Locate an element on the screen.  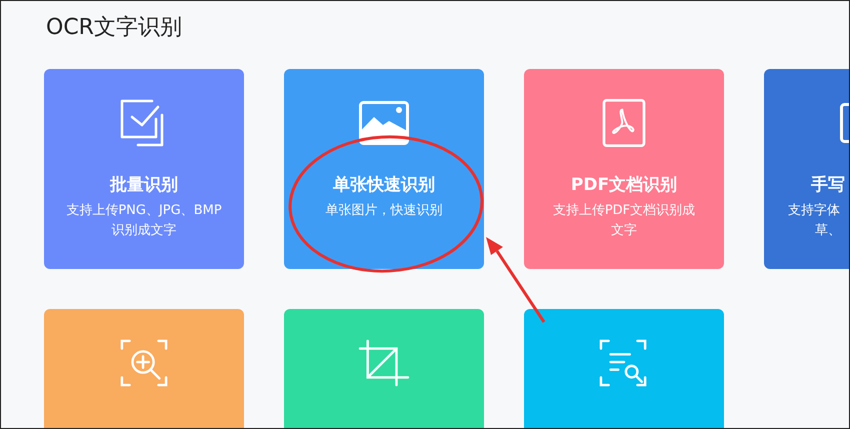
zoom-in-icon is located at coordinates (144, 363).